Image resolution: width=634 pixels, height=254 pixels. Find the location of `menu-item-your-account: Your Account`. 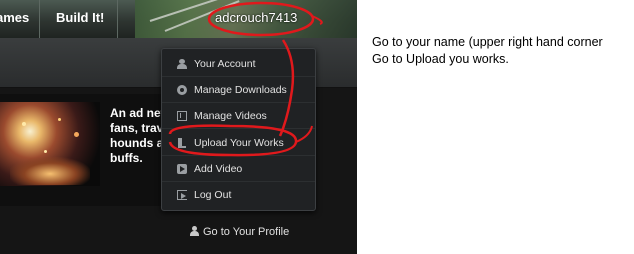

menu-item-your-account: Your Account is located at coordinates (238, 64).